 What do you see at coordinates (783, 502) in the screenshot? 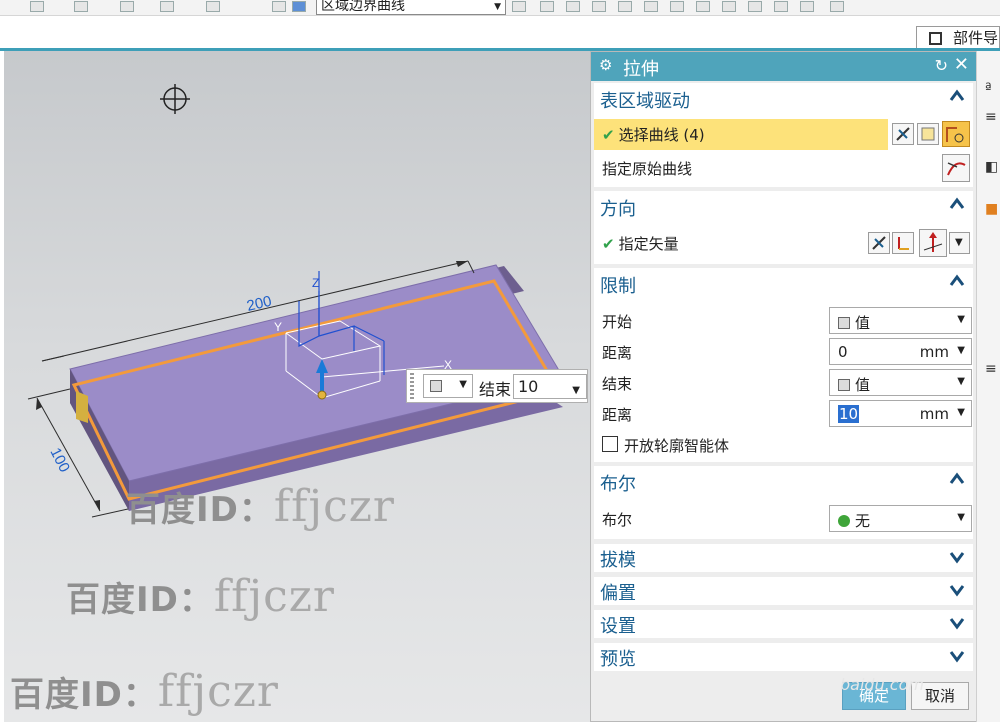
I see `boolean-group: 布尔 布尔 无 ▼` at bounding box center [783, 502].